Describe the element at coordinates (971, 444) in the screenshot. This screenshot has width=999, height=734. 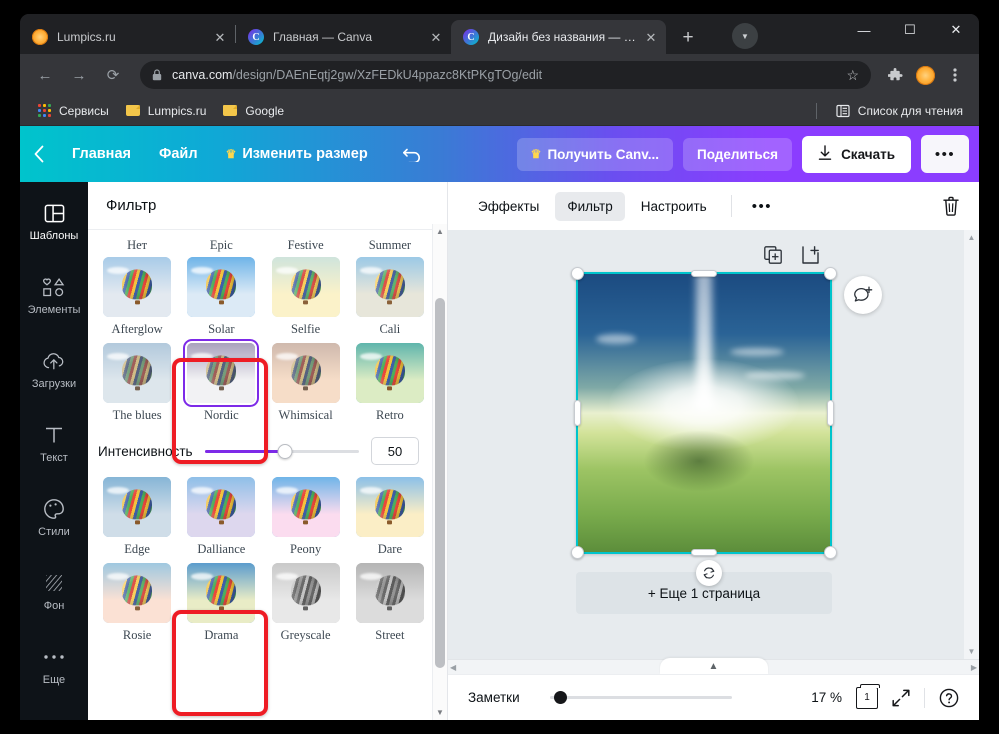
I see `canvas-vertical-scrollbar: ▲ ▼` at that location.